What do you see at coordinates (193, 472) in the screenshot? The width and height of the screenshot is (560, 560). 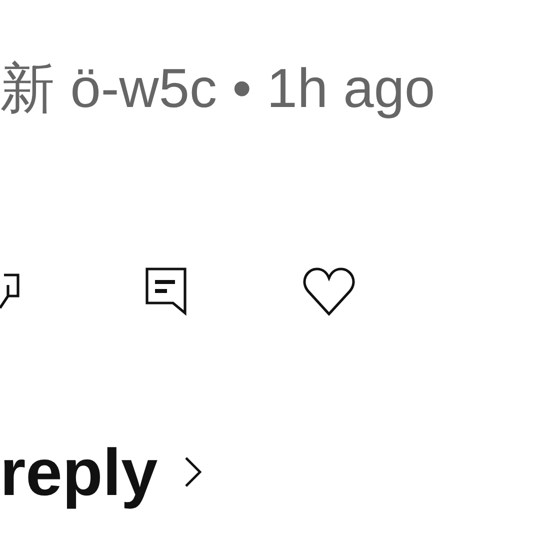 I see `chevron-right-icon` at bounding box center [193, 472].